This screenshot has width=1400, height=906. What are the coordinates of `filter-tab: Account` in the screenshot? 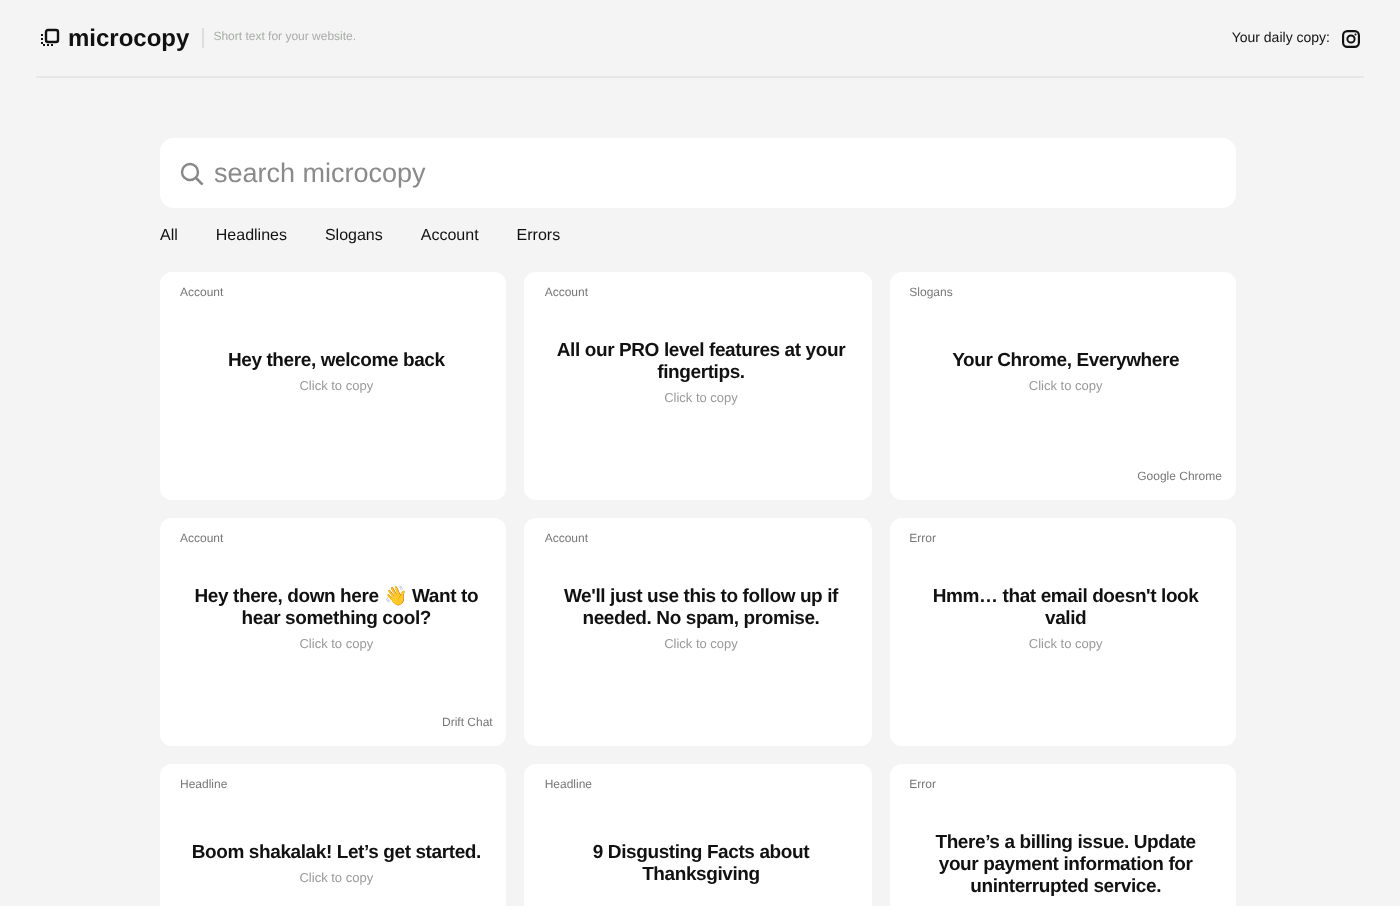 It's located at (449, 235).